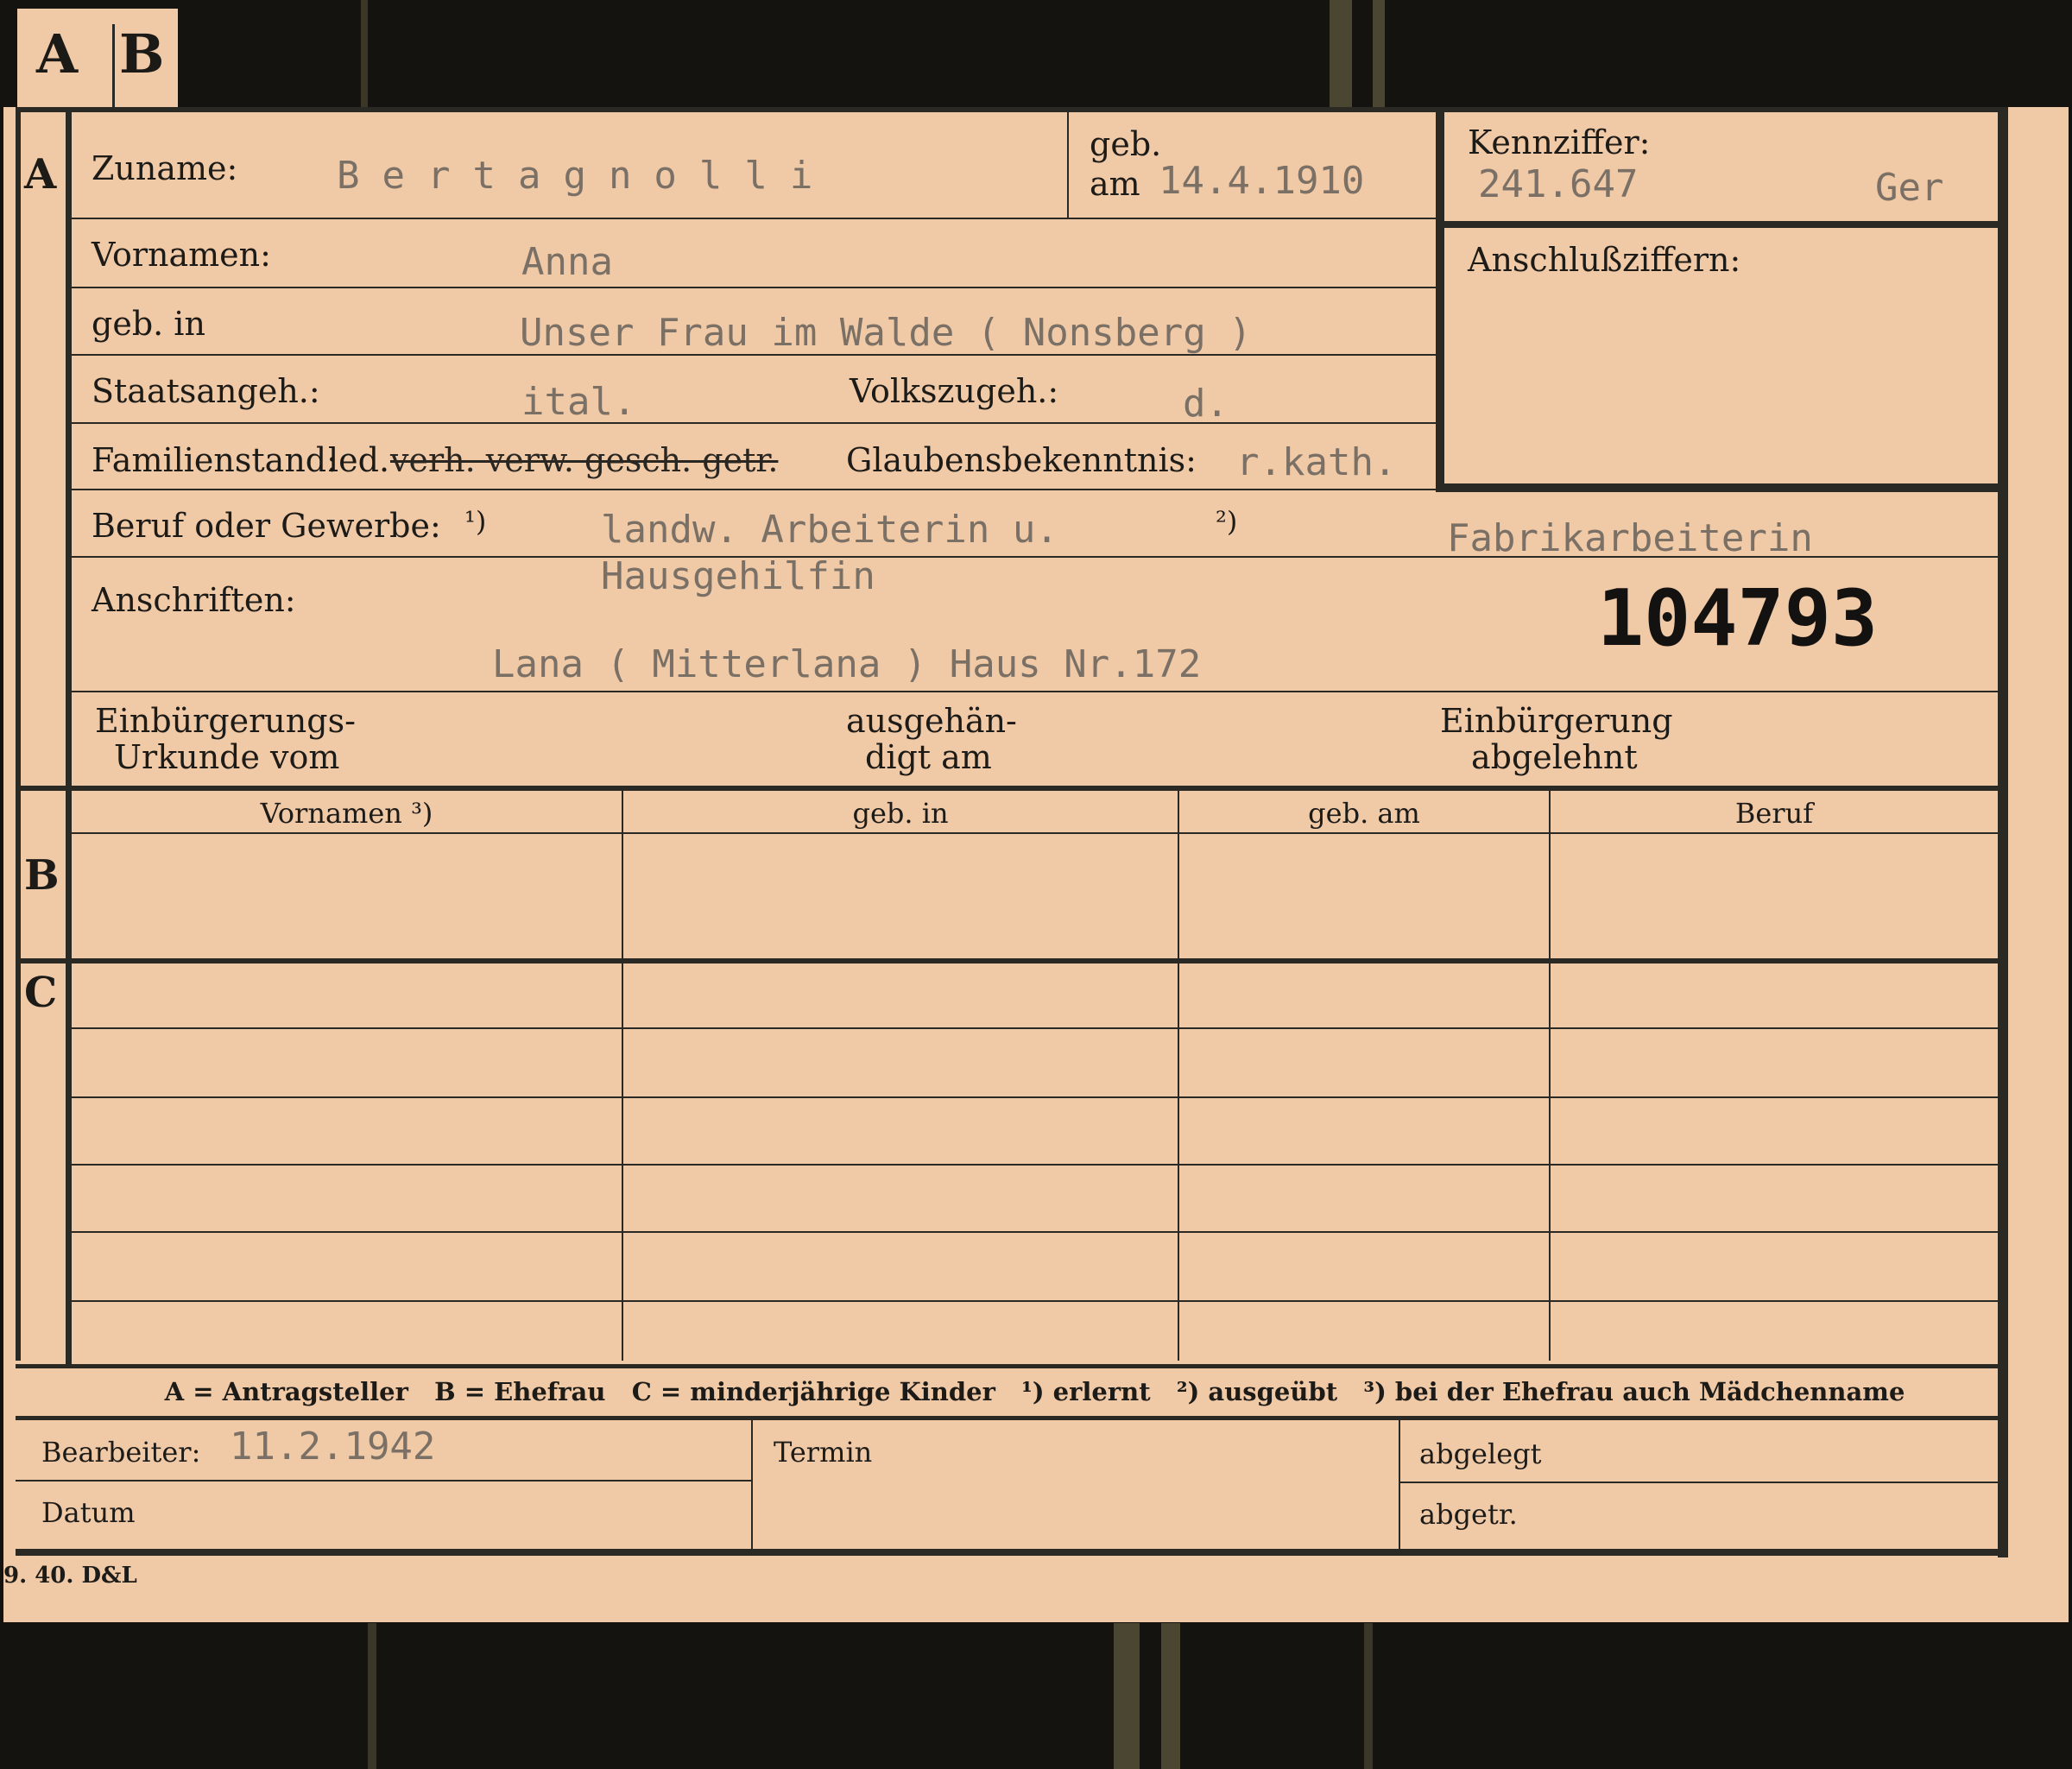  What do you see at coordinates (829, 530) in the screenshot?
I see `beruf-value-erlernt: landw. Arbeiterin u.` at bounding box center [829, 530].